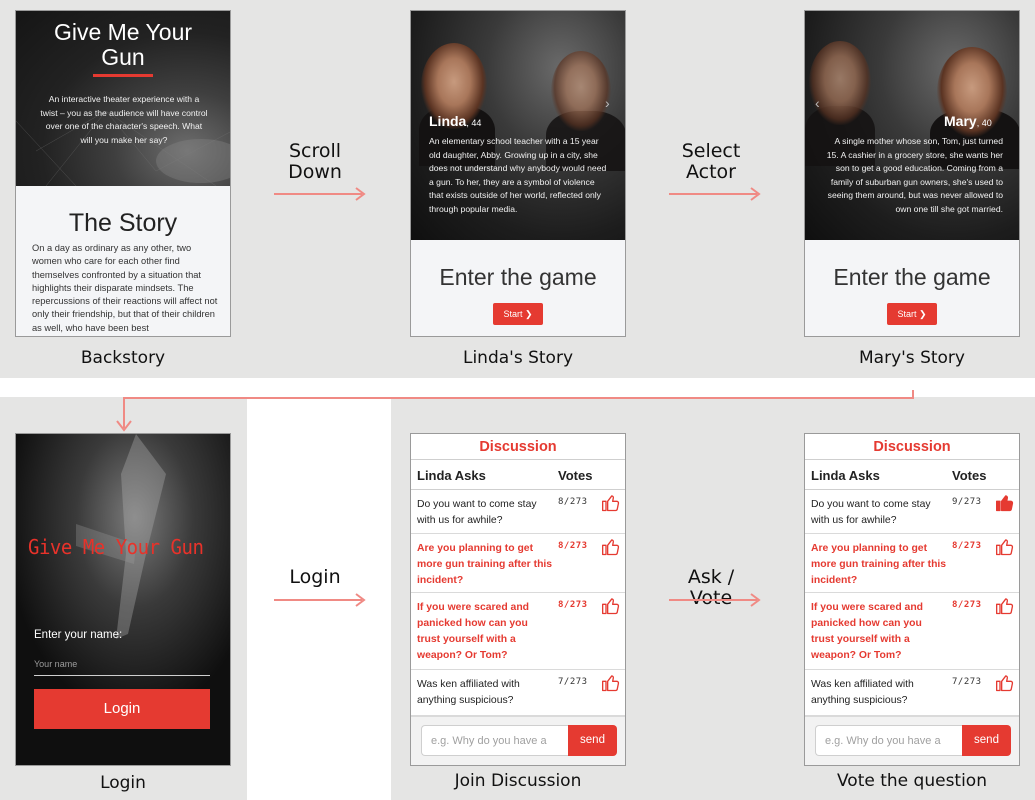 The width and height of the screenshot is (1035, 800). Describe the element at coordinates (840, 83) in the screenshot. I see `first-actor-portrait` at that location.